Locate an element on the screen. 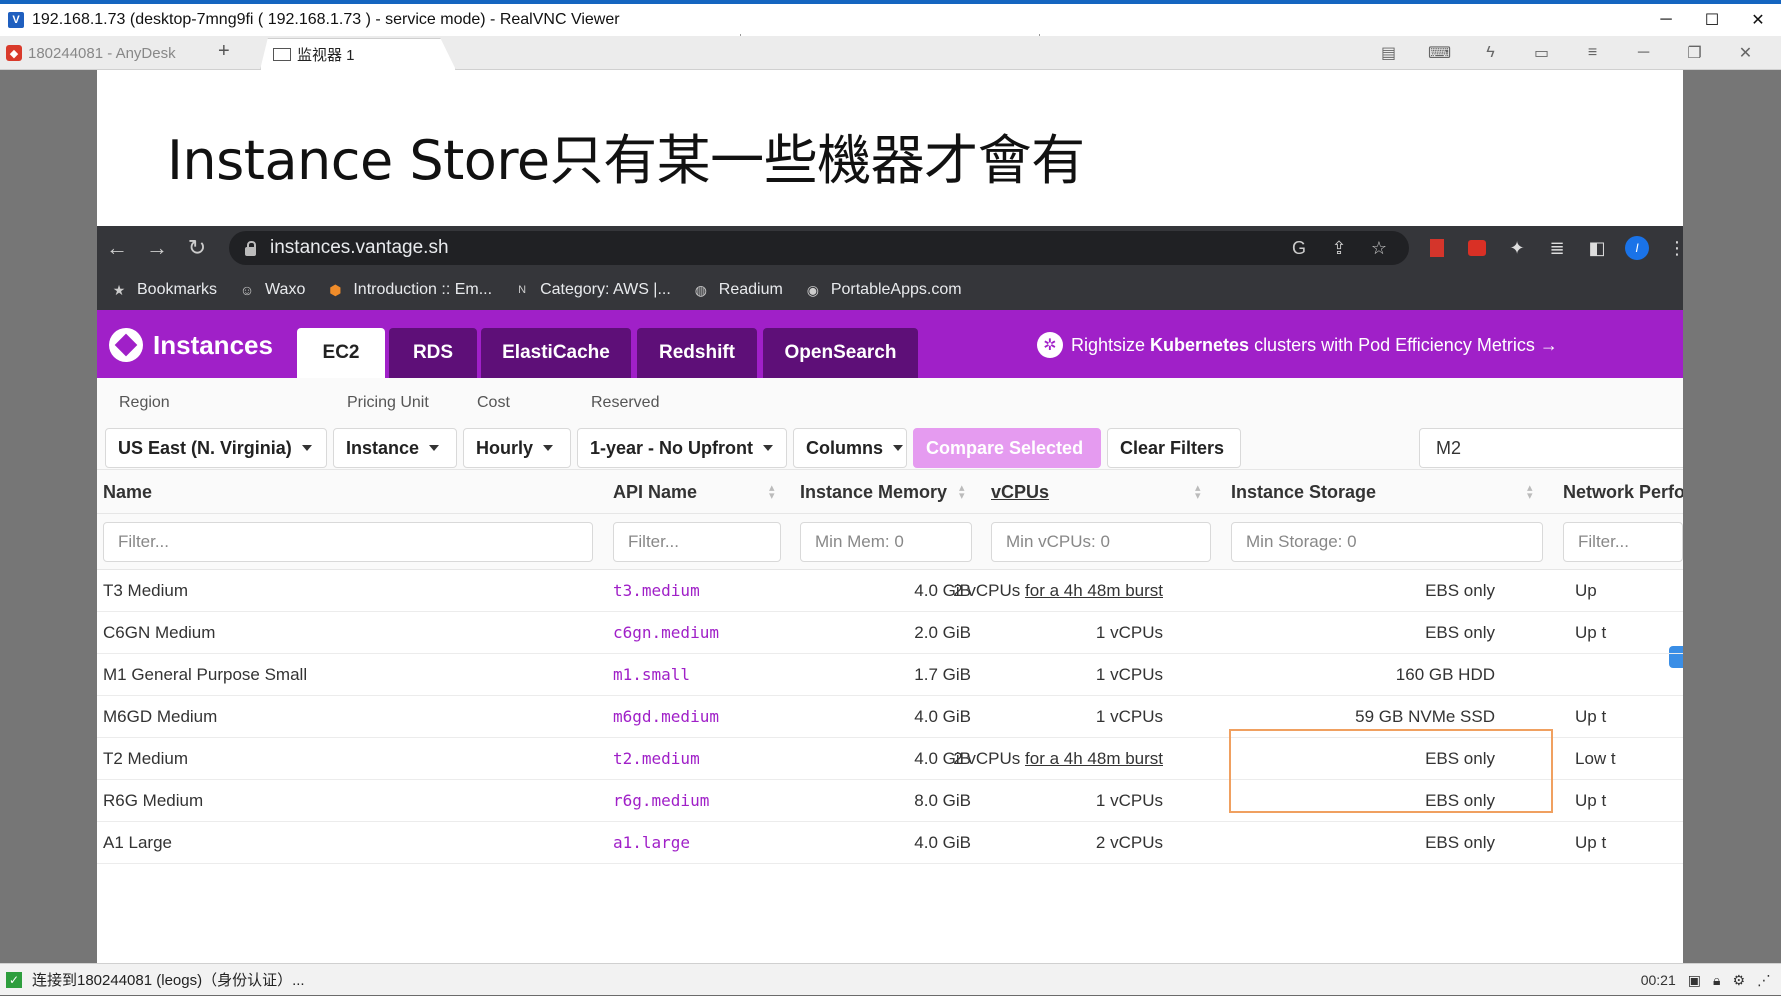 Image resolution: width=1781 pixels, height=996 pixels. n-icon: N is located at coordinates (522, 290).